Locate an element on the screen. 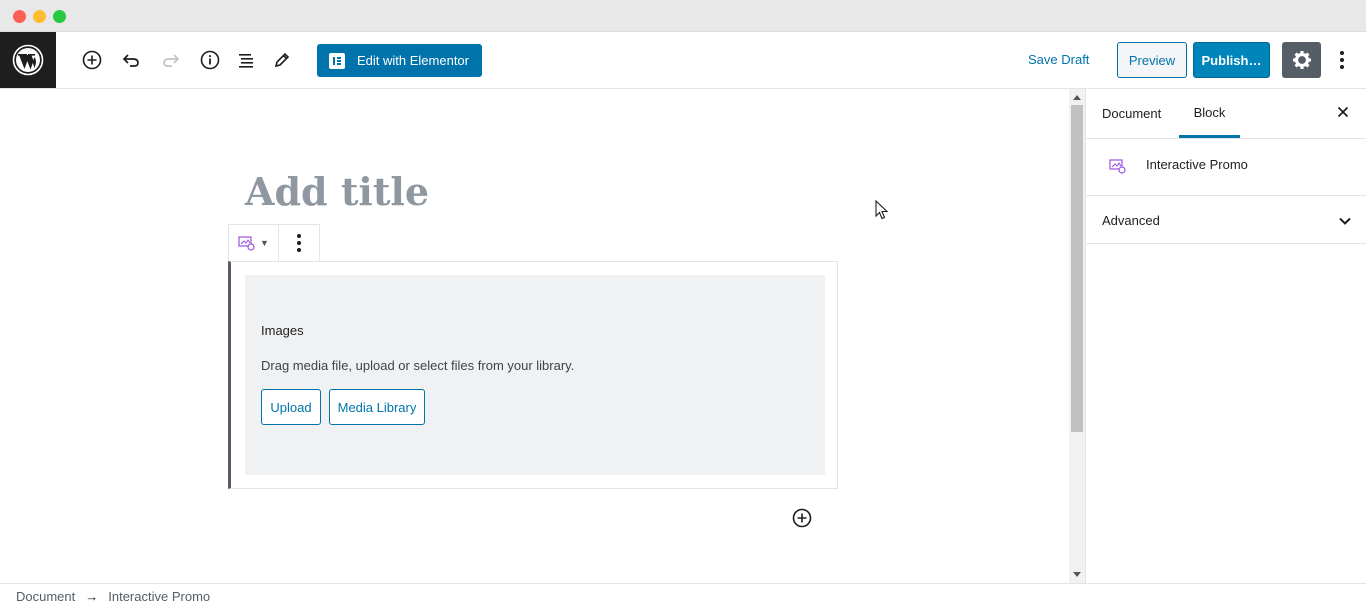 This screenshot has height=608, width=1366. close-sidebar-button is located at coordinates (1343, 112).